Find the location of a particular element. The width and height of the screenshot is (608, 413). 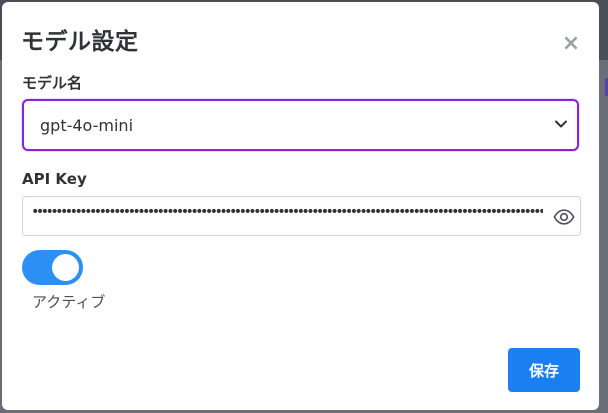

dialog-title: モデル設定 is located at coordinates (80, 42).